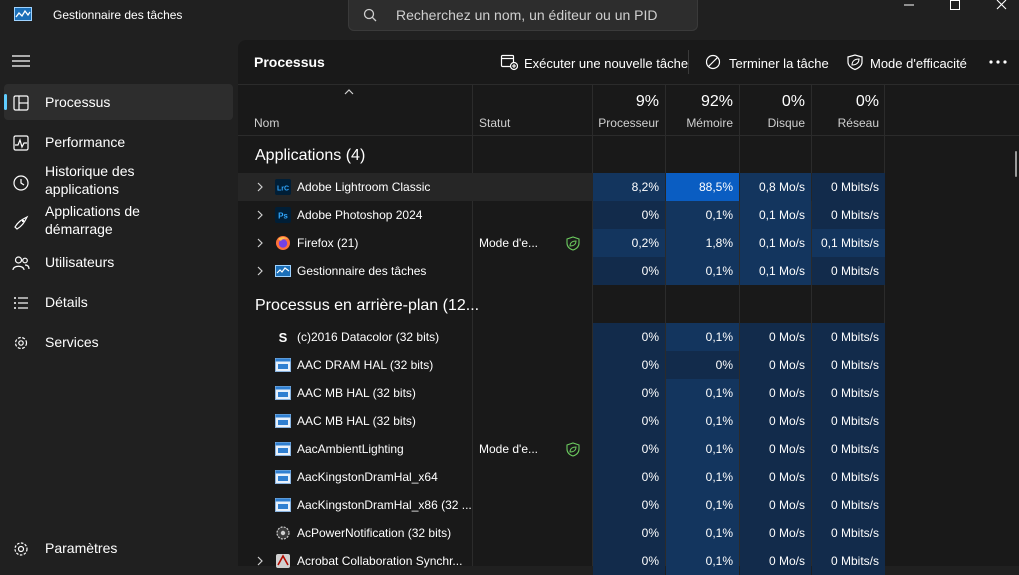 This screenshot has height=575, width=1019. I want to click on firefox-icon, so click(283, 243).